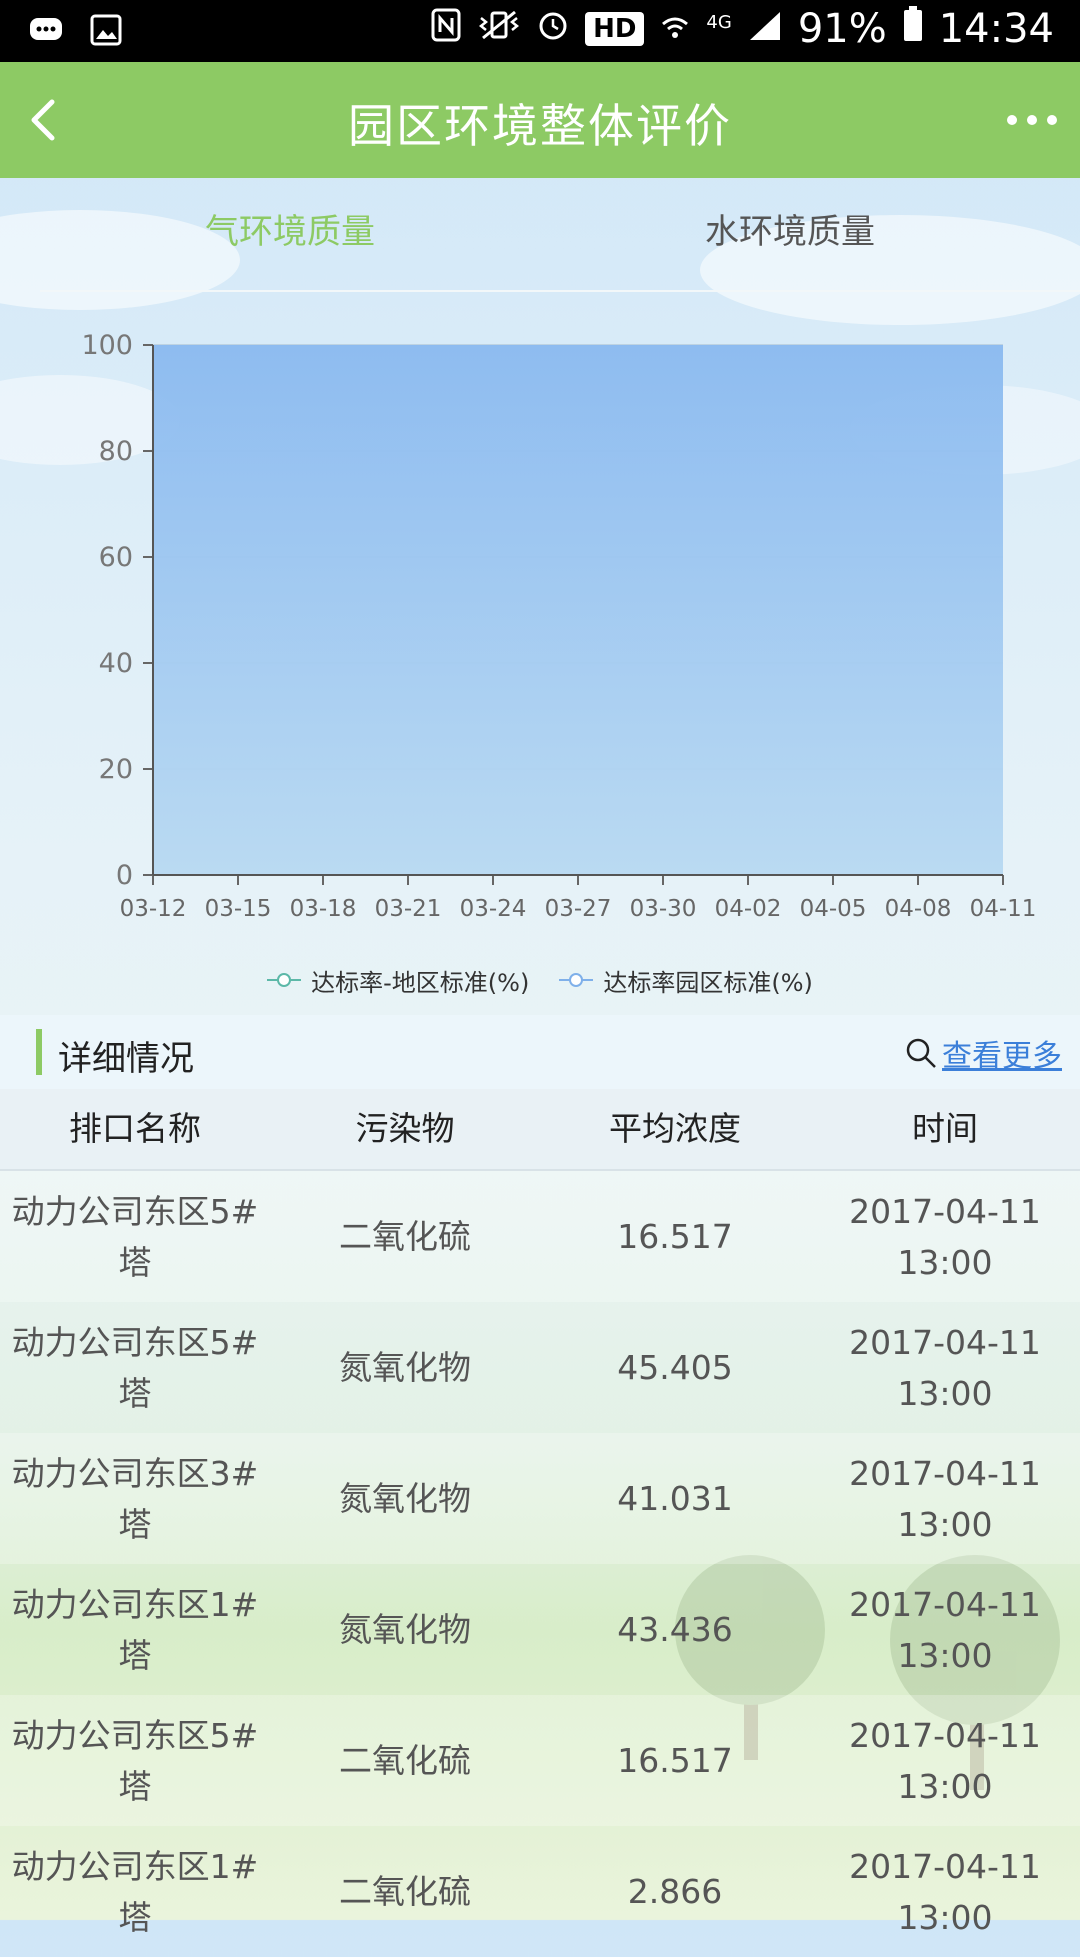 This screenshot has width=1080, height=1957. Describe the element at coordinates (135, 1128) in the screenshot. I see `column-header-outlet: 排口名称` at that location.